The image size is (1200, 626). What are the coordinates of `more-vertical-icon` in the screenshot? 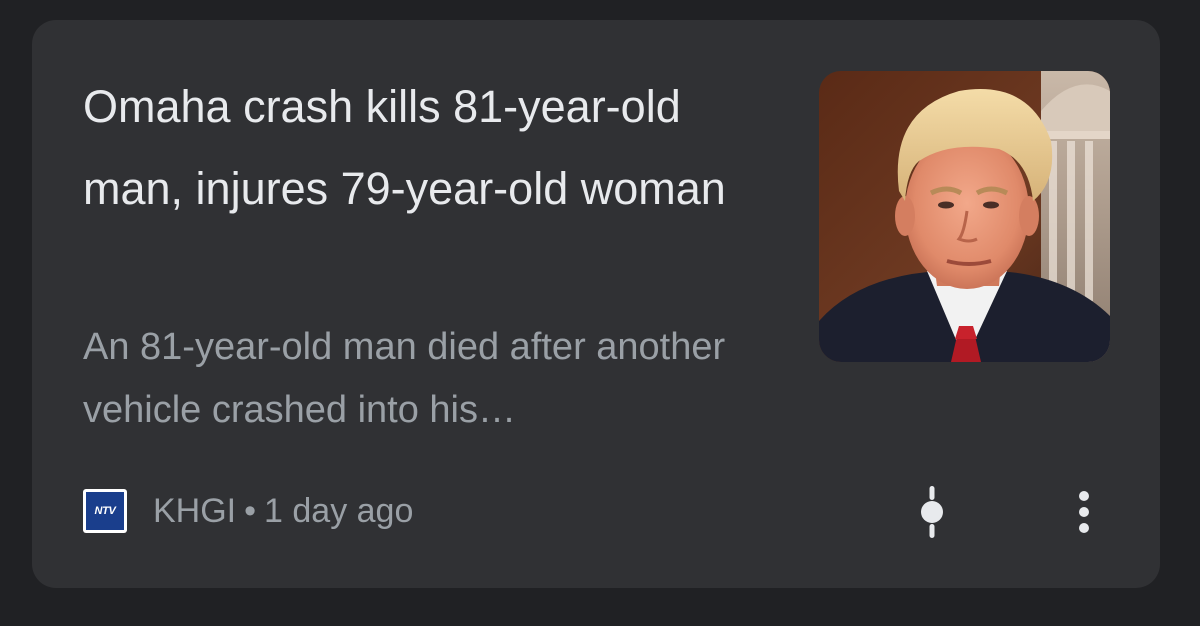 It's located at (1084, 512).